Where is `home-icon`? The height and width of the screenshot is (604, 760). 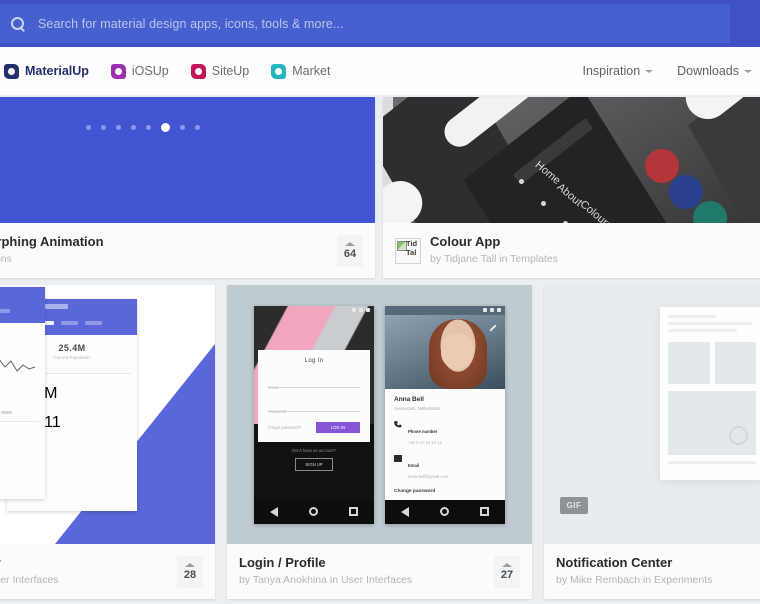
home-icon is located at coordinates (444, 511).